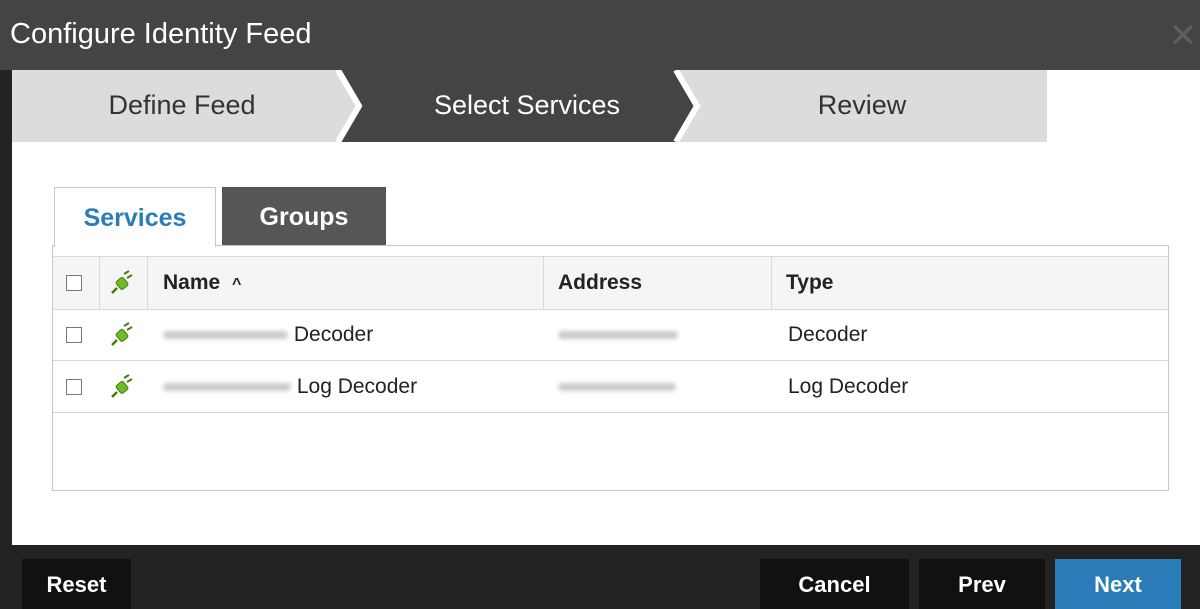  Describe the element at coordinates (600, 283) in the screenshot. I see `column-header-address: Address` at that location.